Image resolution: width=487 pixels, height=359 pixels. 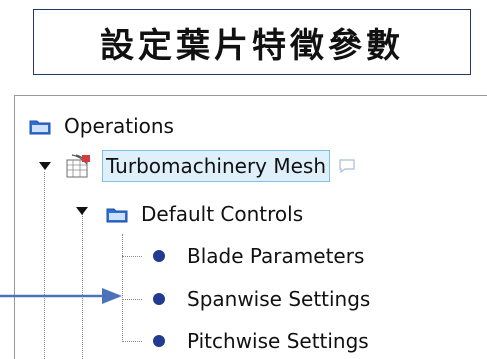 I want to click on tree-item-pitchwise-settings: Pitchwise Settings, so click(x=261, y=341).